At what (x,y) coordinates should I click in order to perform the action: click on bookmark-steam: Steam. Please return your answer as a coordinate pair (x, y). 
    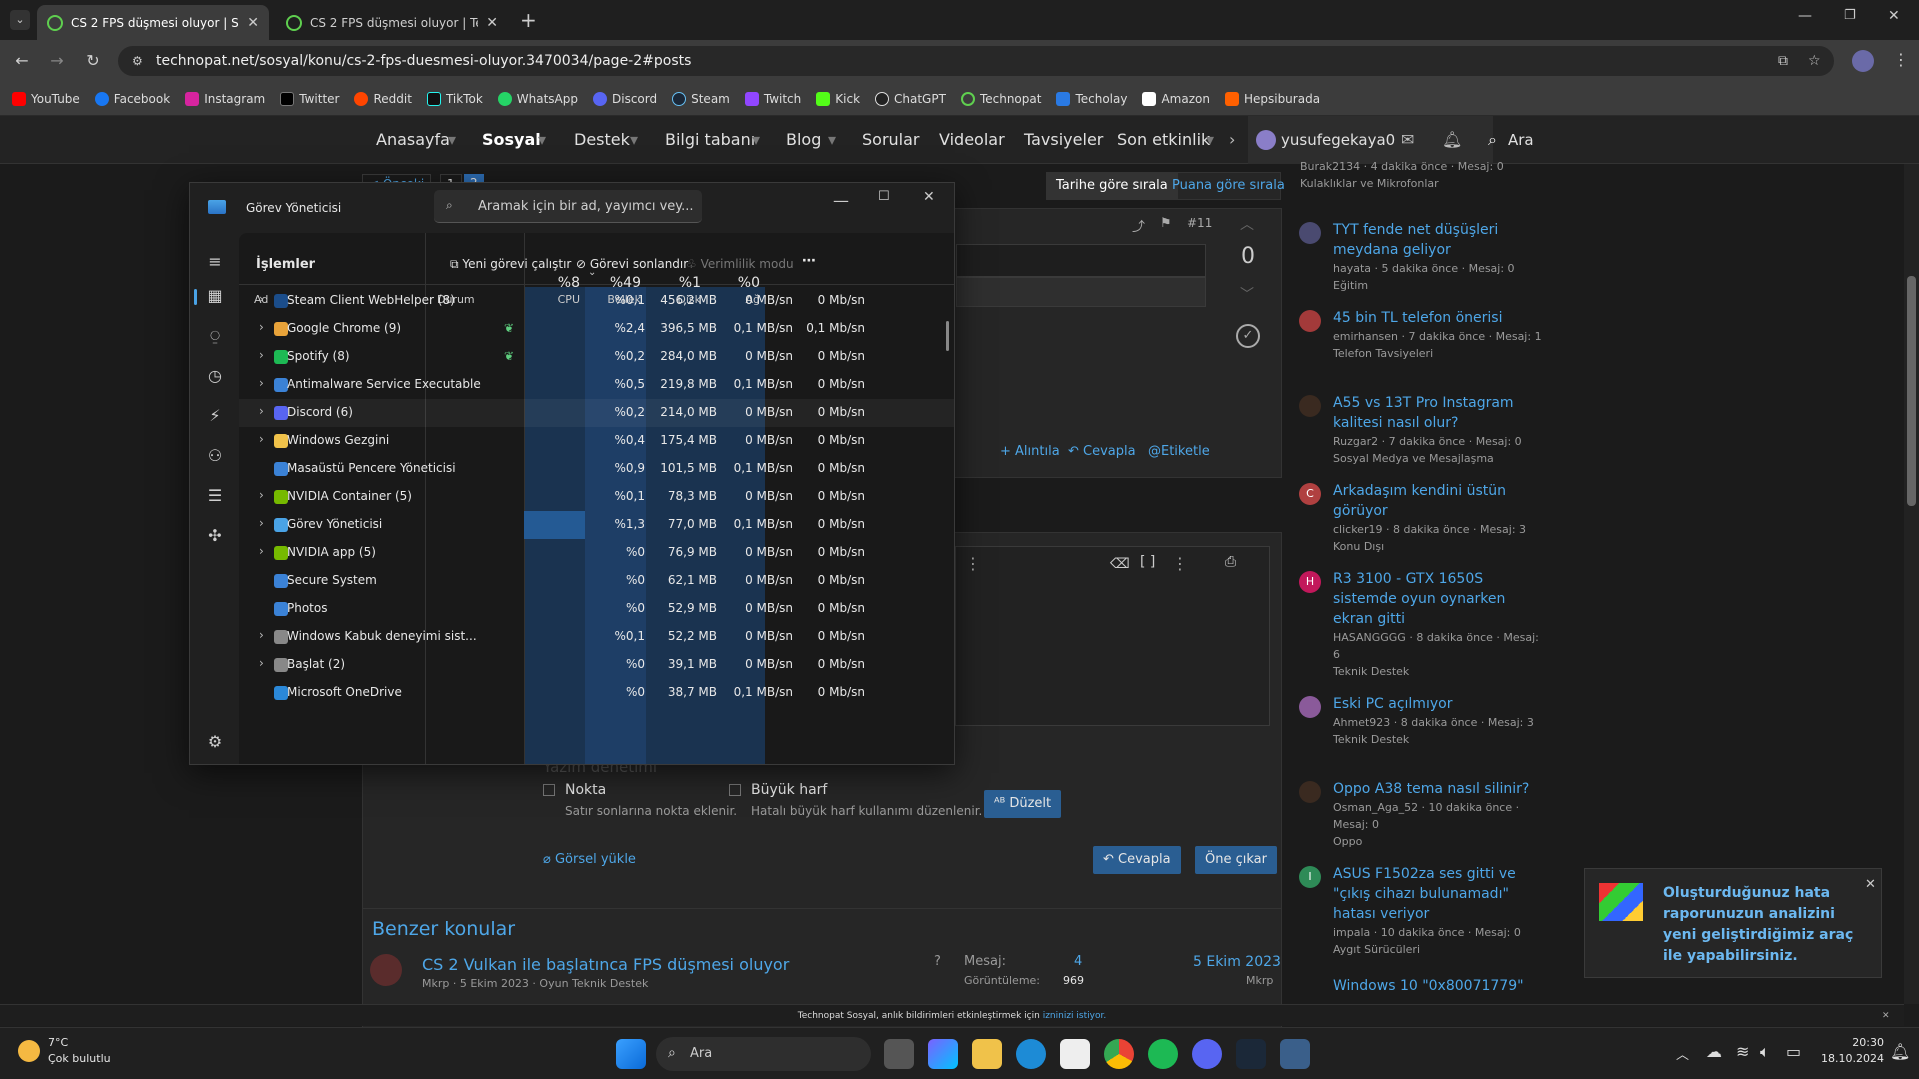
    Looking at the image, I should click on (701, 98).